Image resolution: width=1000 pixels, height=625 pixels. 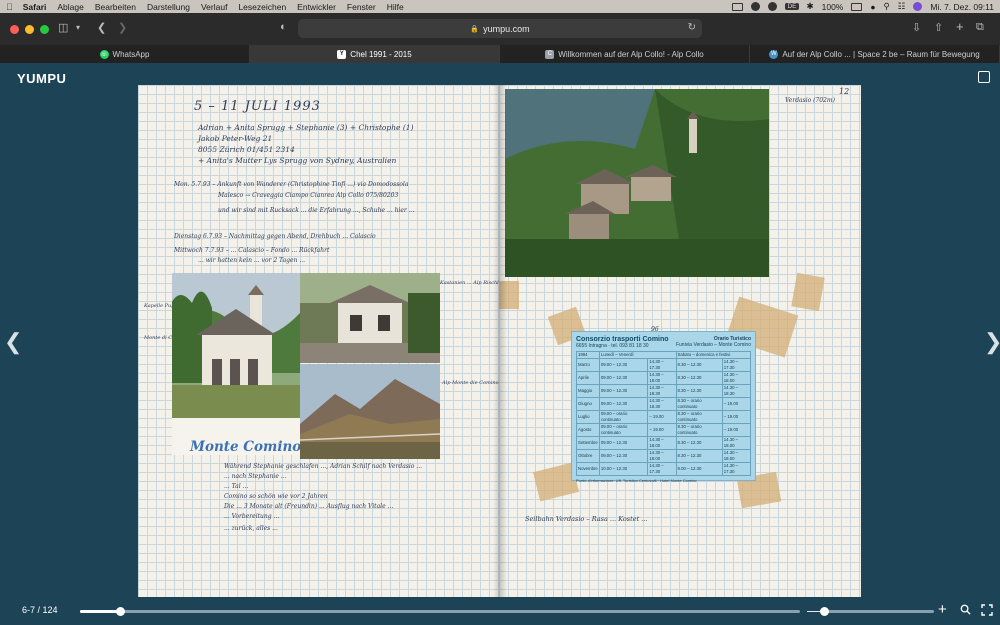 I want to click on timetable-cell-month: Luglio, so click(x=588, y=417).